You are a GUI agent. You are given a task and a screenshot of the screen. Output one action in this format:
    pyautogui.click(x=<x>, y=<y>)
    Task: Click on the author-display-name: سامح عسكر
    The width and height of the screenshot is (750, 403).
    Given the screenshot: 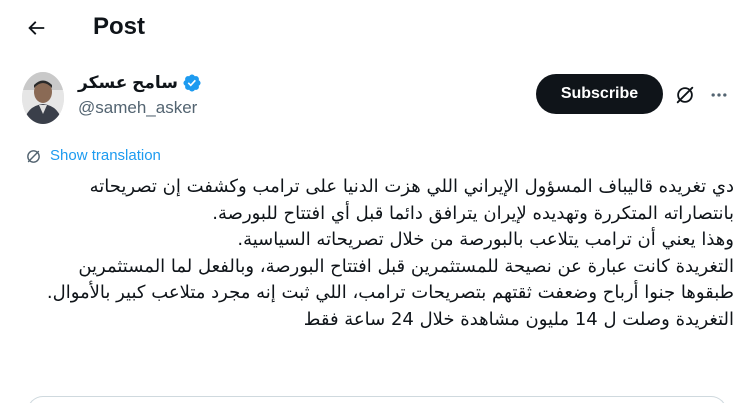 What is the action you would take?
    pyautogui.click(x=128, y=83)
    